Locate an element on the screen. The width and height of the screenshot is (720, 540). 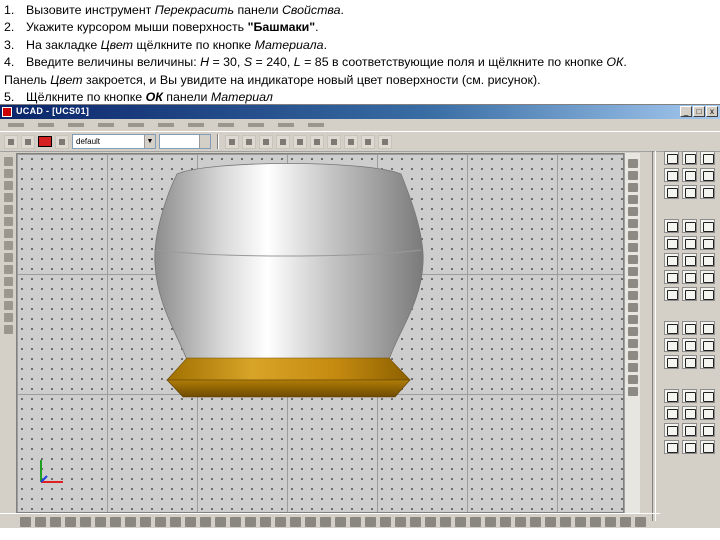
close-button: x is located at coordinates (712, 111).